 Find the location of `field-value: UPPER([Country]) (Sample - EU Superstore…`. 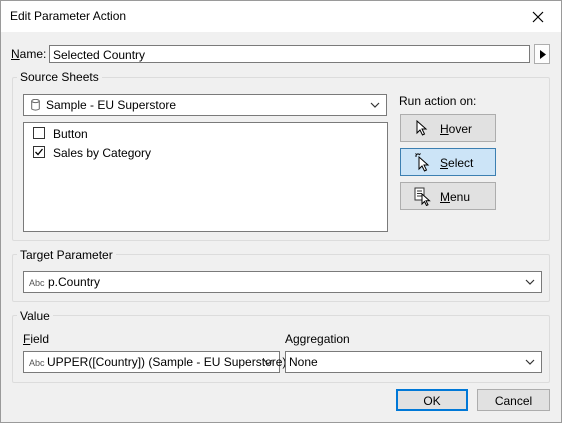

field-value: UPPER([Country]) (Sample - EU Superstore… is located at coordinates (167, 362).